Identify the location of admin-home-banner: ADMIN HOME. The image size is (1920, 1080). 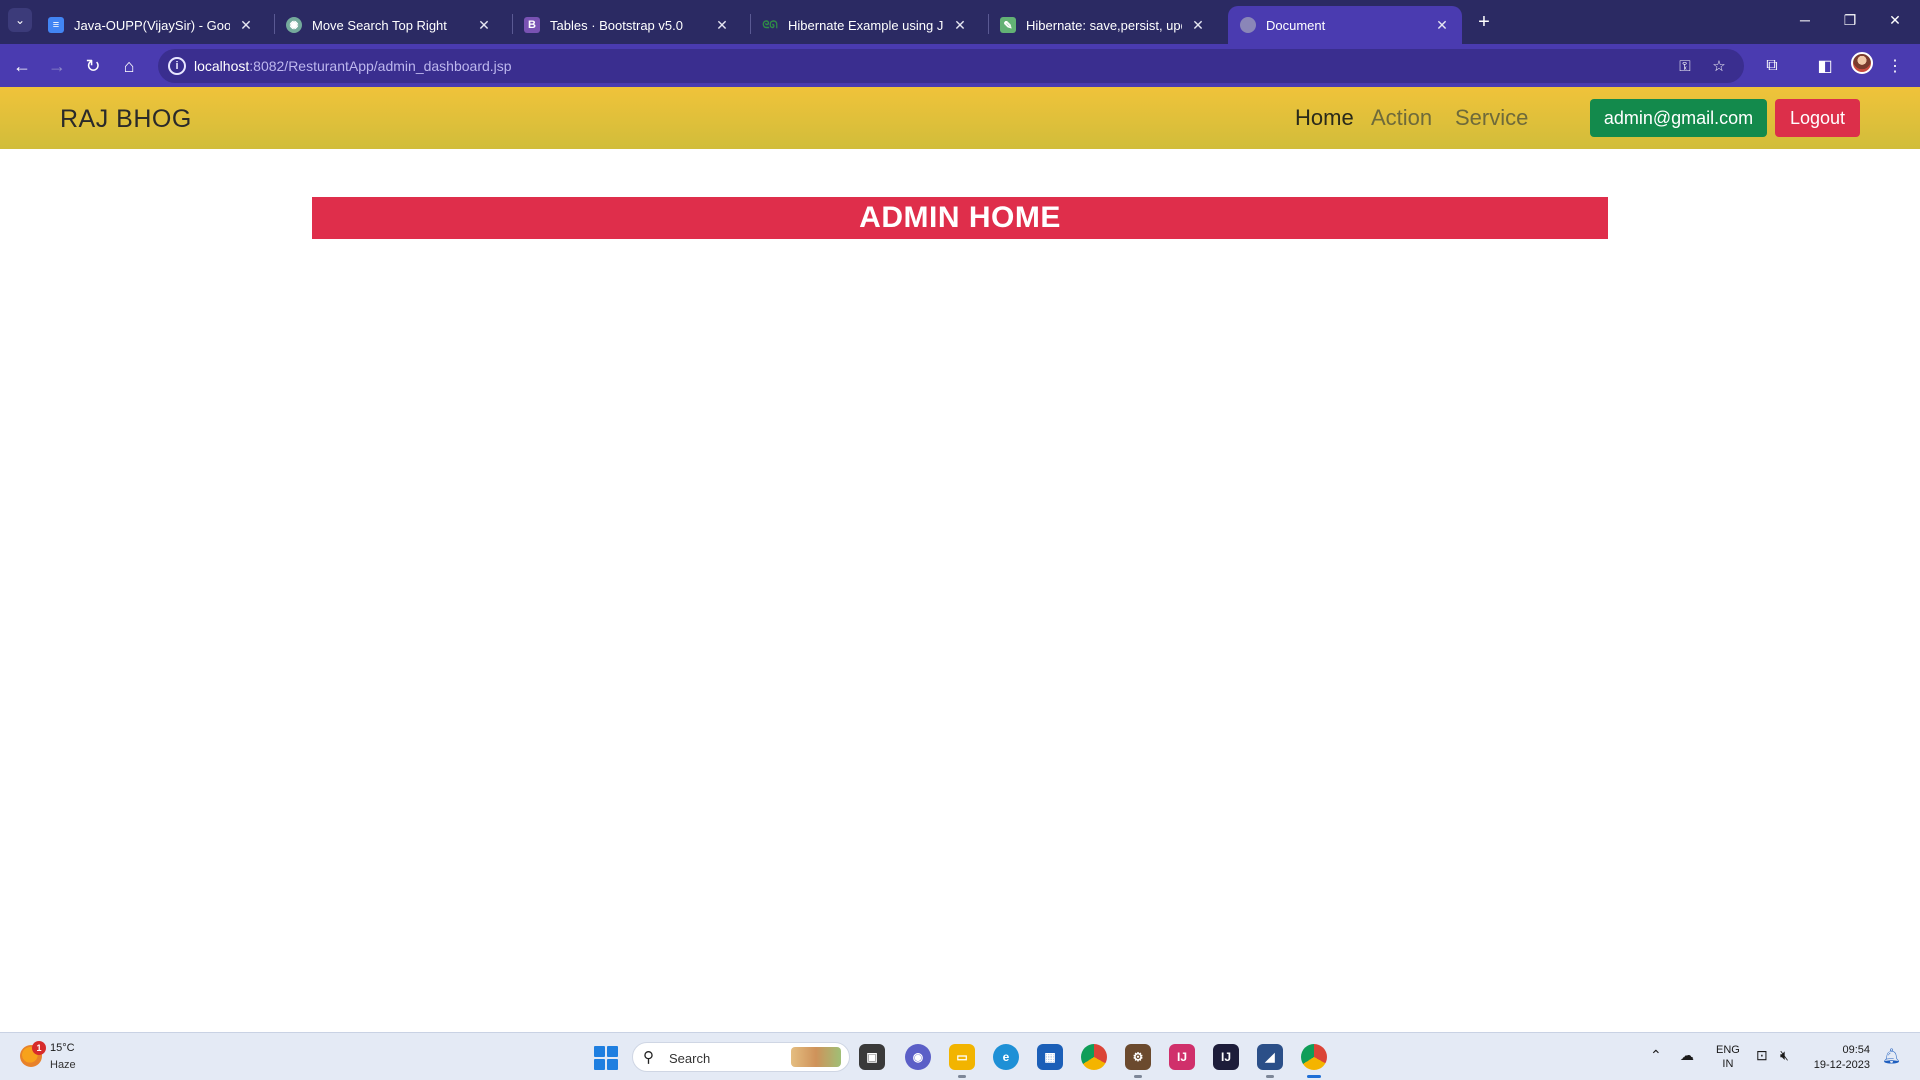
(960, 218).